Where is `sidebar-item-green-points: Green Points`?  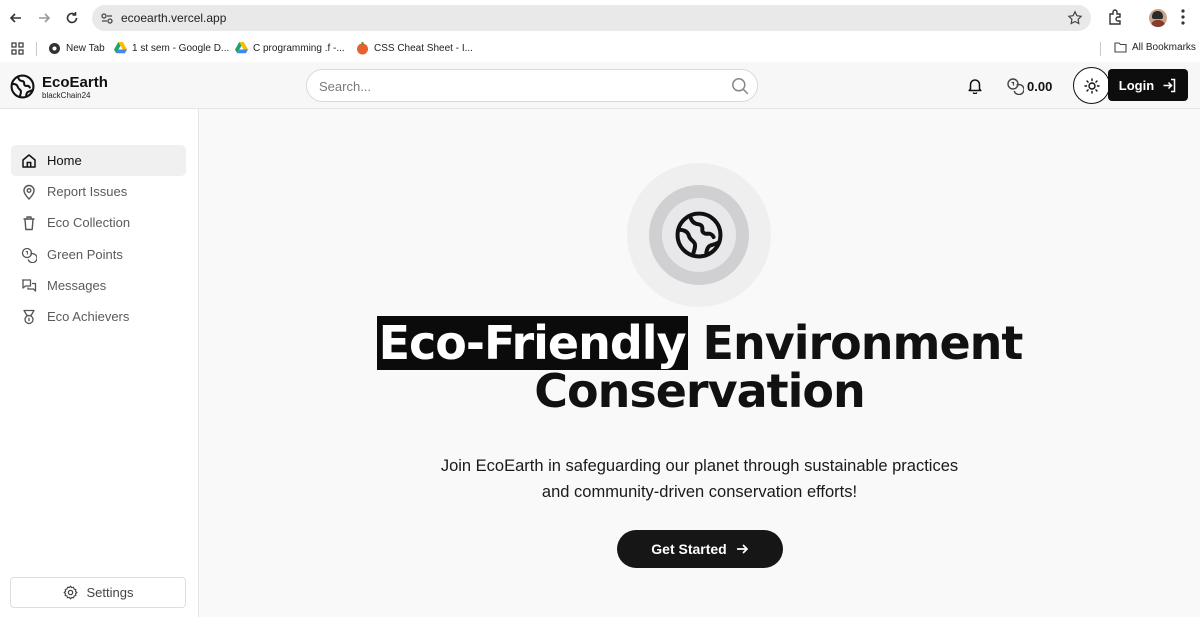
sidebar-item-green-points: Green Points is located at coordinates (98, 254).